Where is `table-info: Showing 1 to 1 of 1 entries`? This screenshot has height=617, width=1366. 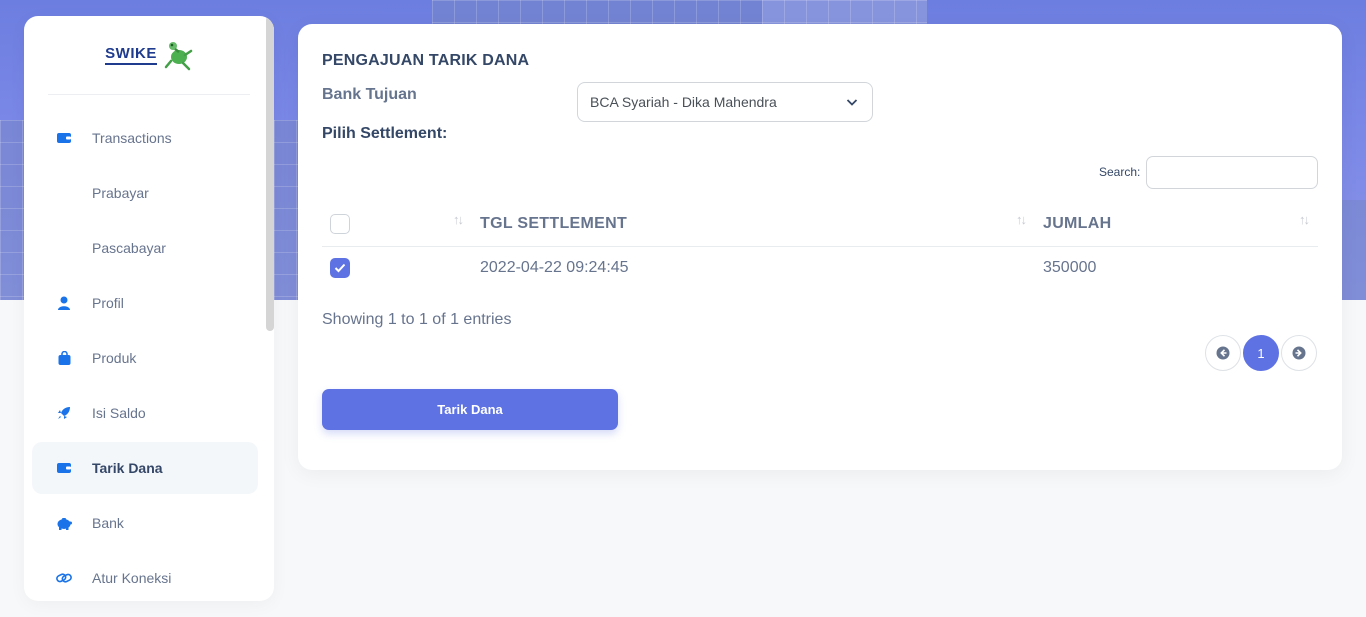 table-info: Showing 1 to 1 of 1 entries is located at coordinates (417, 319).